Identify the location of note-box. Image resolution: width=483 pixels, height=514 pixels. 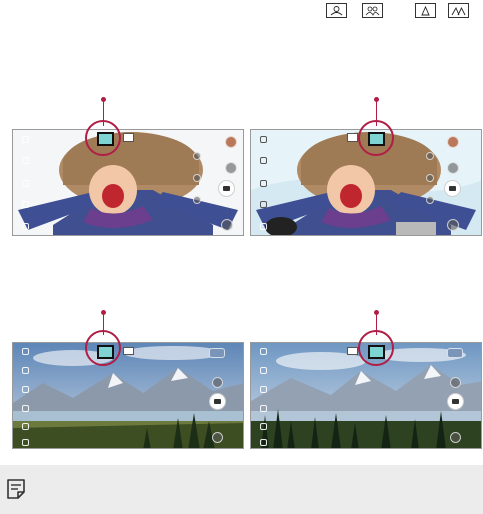
(241, 489).